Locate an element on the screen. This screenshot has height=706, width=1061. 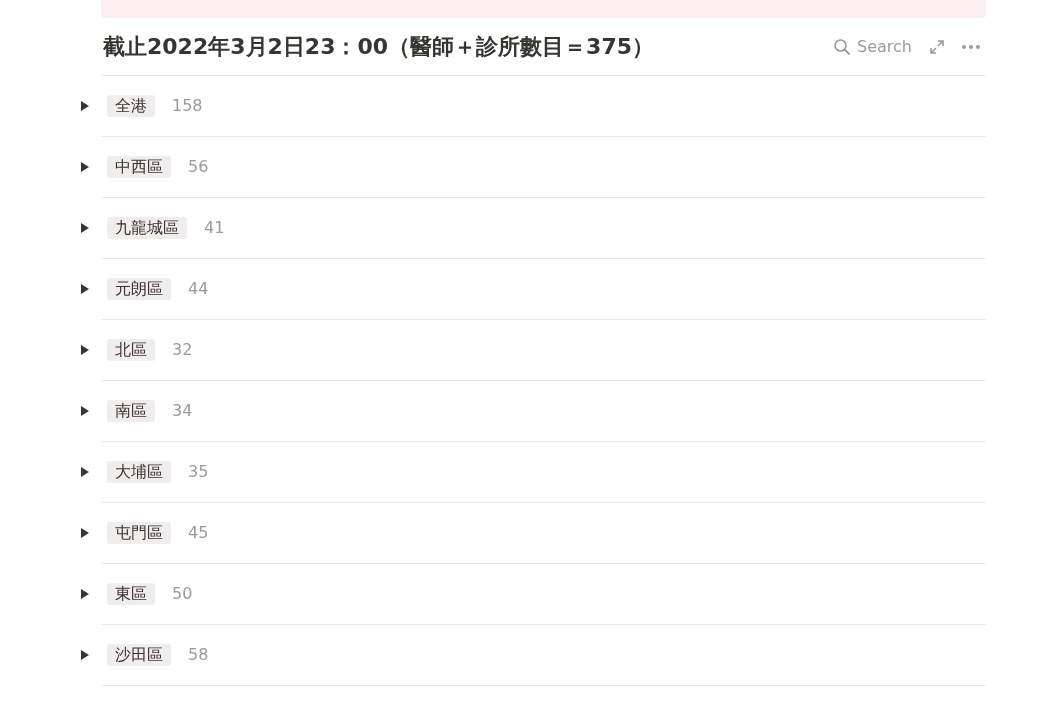
expand-icon is located at coordinates (937, 46).